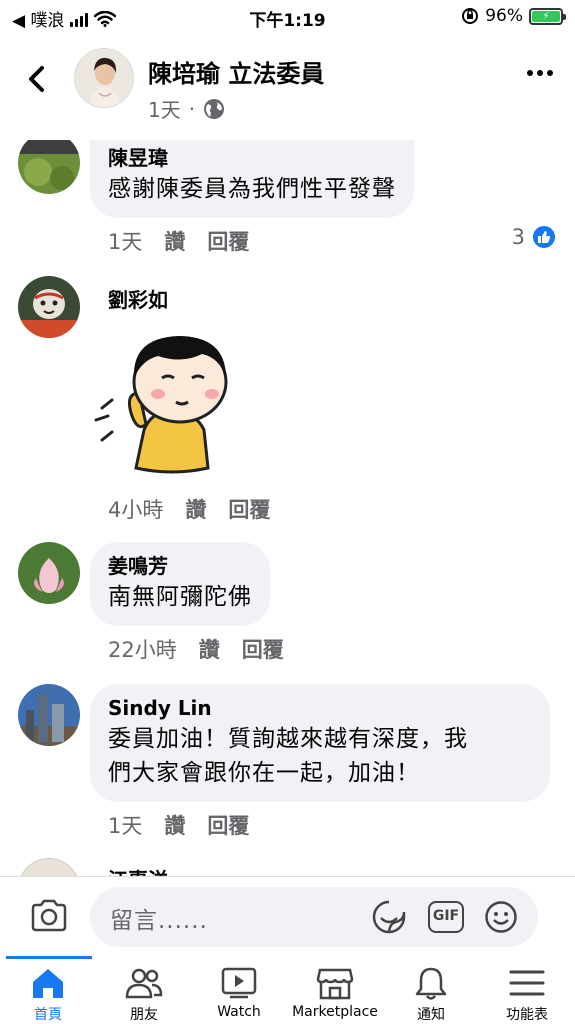 Image resolution: width=575 pixels, height=1024 pixels. Describe the element at coordinates (239, 983) in the screenshot. I see `watch-icon` at that location.